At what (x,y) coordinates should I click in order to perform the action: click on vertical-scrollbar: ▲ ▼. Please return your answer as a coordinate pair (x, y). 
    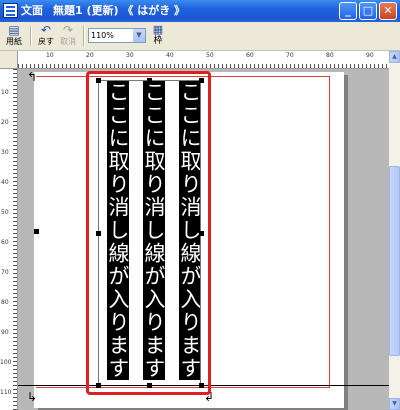
    Looking at the image, I should click on (394, 230).